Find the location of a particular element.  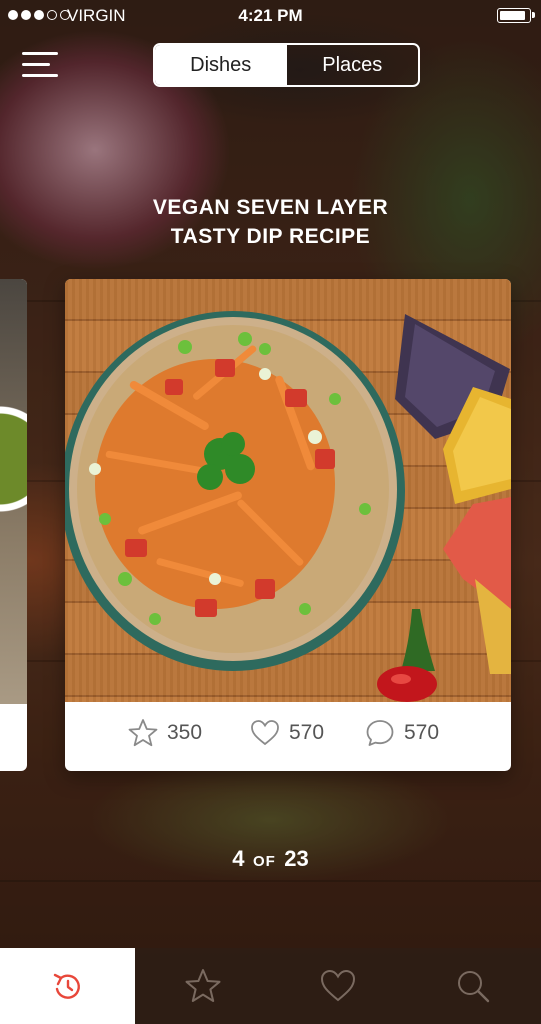

previous-recipe-card is located at coordinates (13, 525).